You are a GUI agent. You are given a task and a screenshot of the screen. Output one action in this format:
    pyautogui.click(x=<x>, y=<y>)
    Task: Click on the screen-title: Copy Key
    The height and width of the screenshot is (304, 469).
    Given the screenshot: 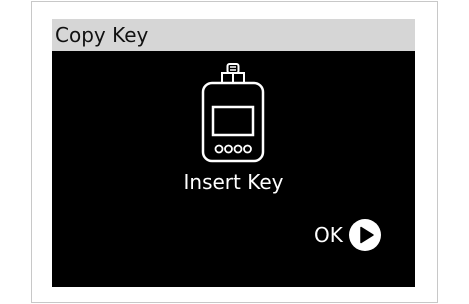 What is the action you would take?
    pyautogui.click(x=102, y=35)
    